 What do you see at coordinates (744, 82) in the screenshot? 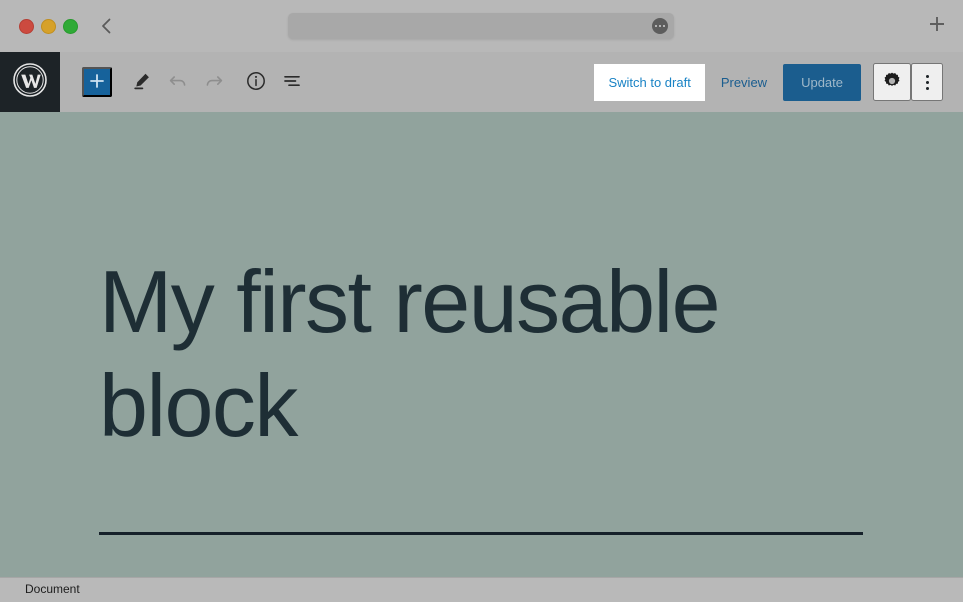
I see `preview-button: Preview` at bounding box center [744, 82].